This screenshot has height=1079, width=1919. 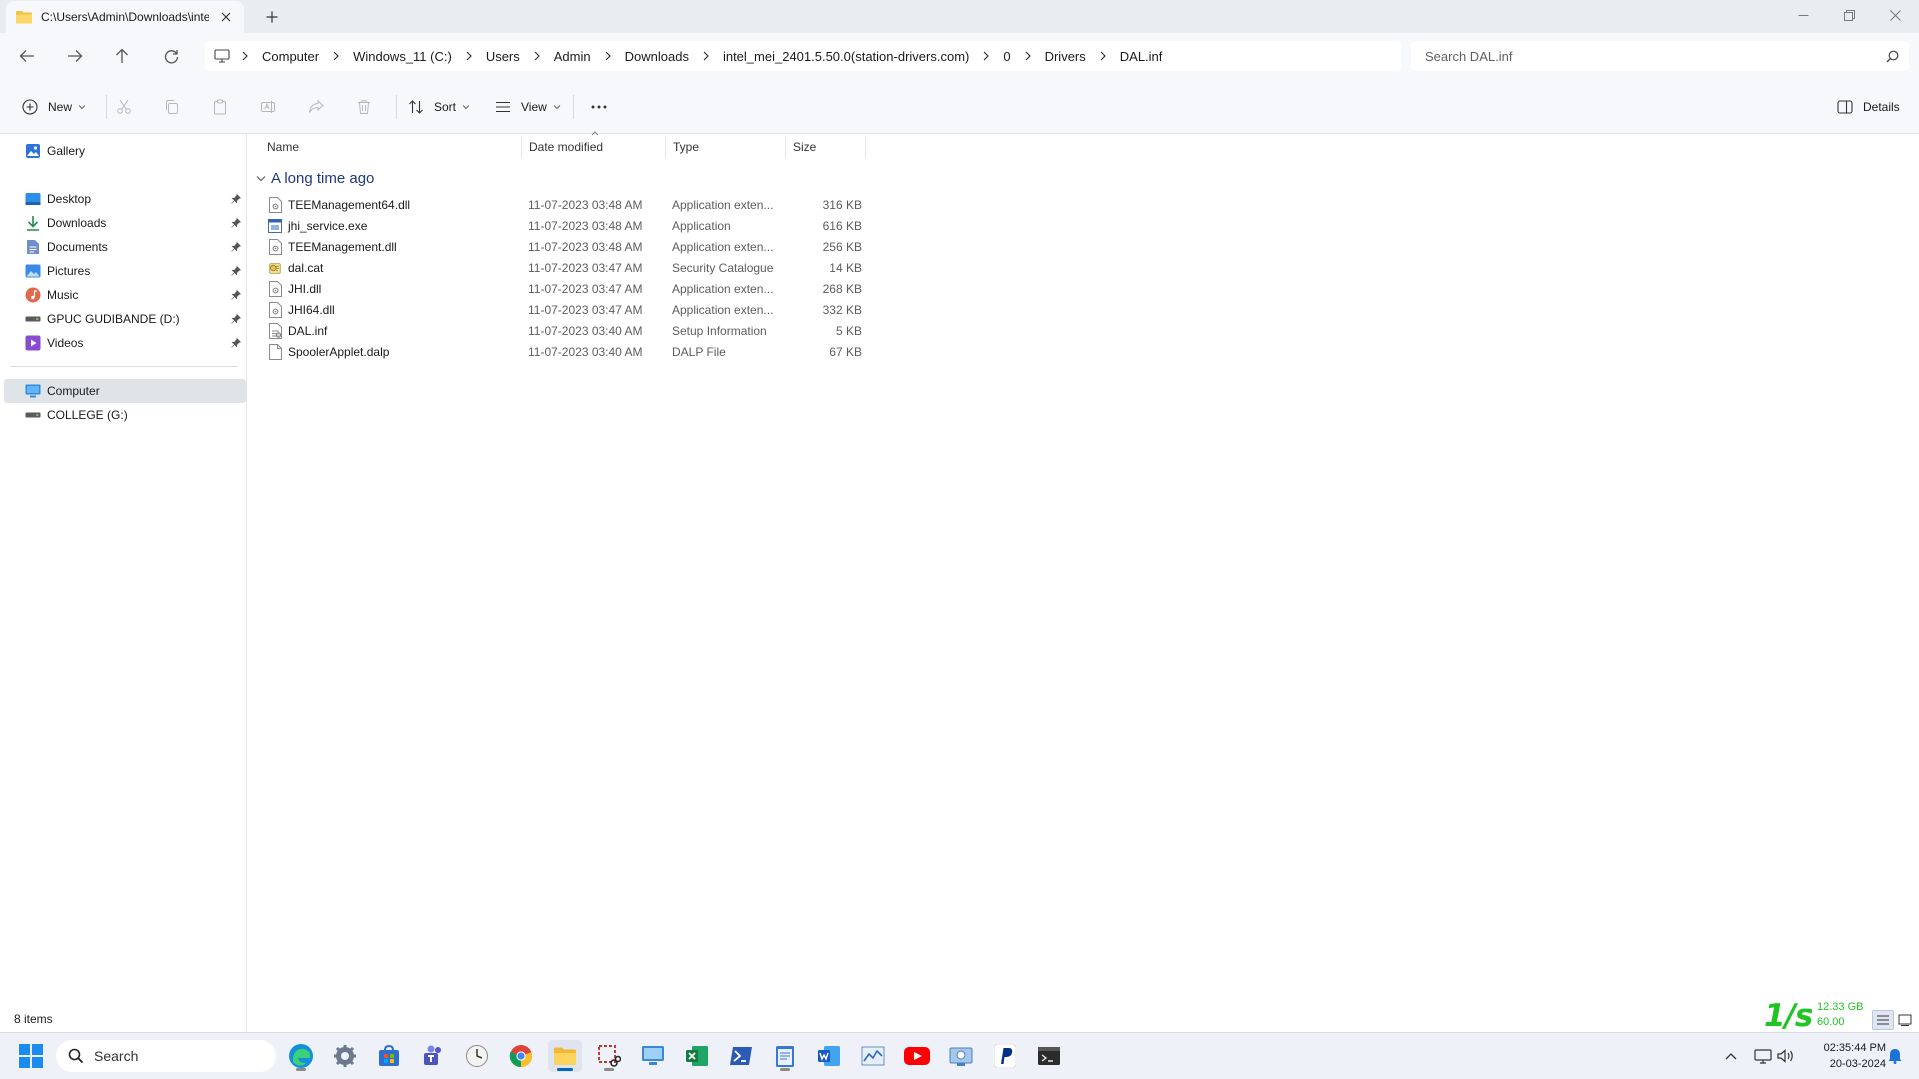 What do you see at coordinates (125, 391) in the screenshot?
I see `sidebar-item-computer: Computer` at bounding box center [125, 391].